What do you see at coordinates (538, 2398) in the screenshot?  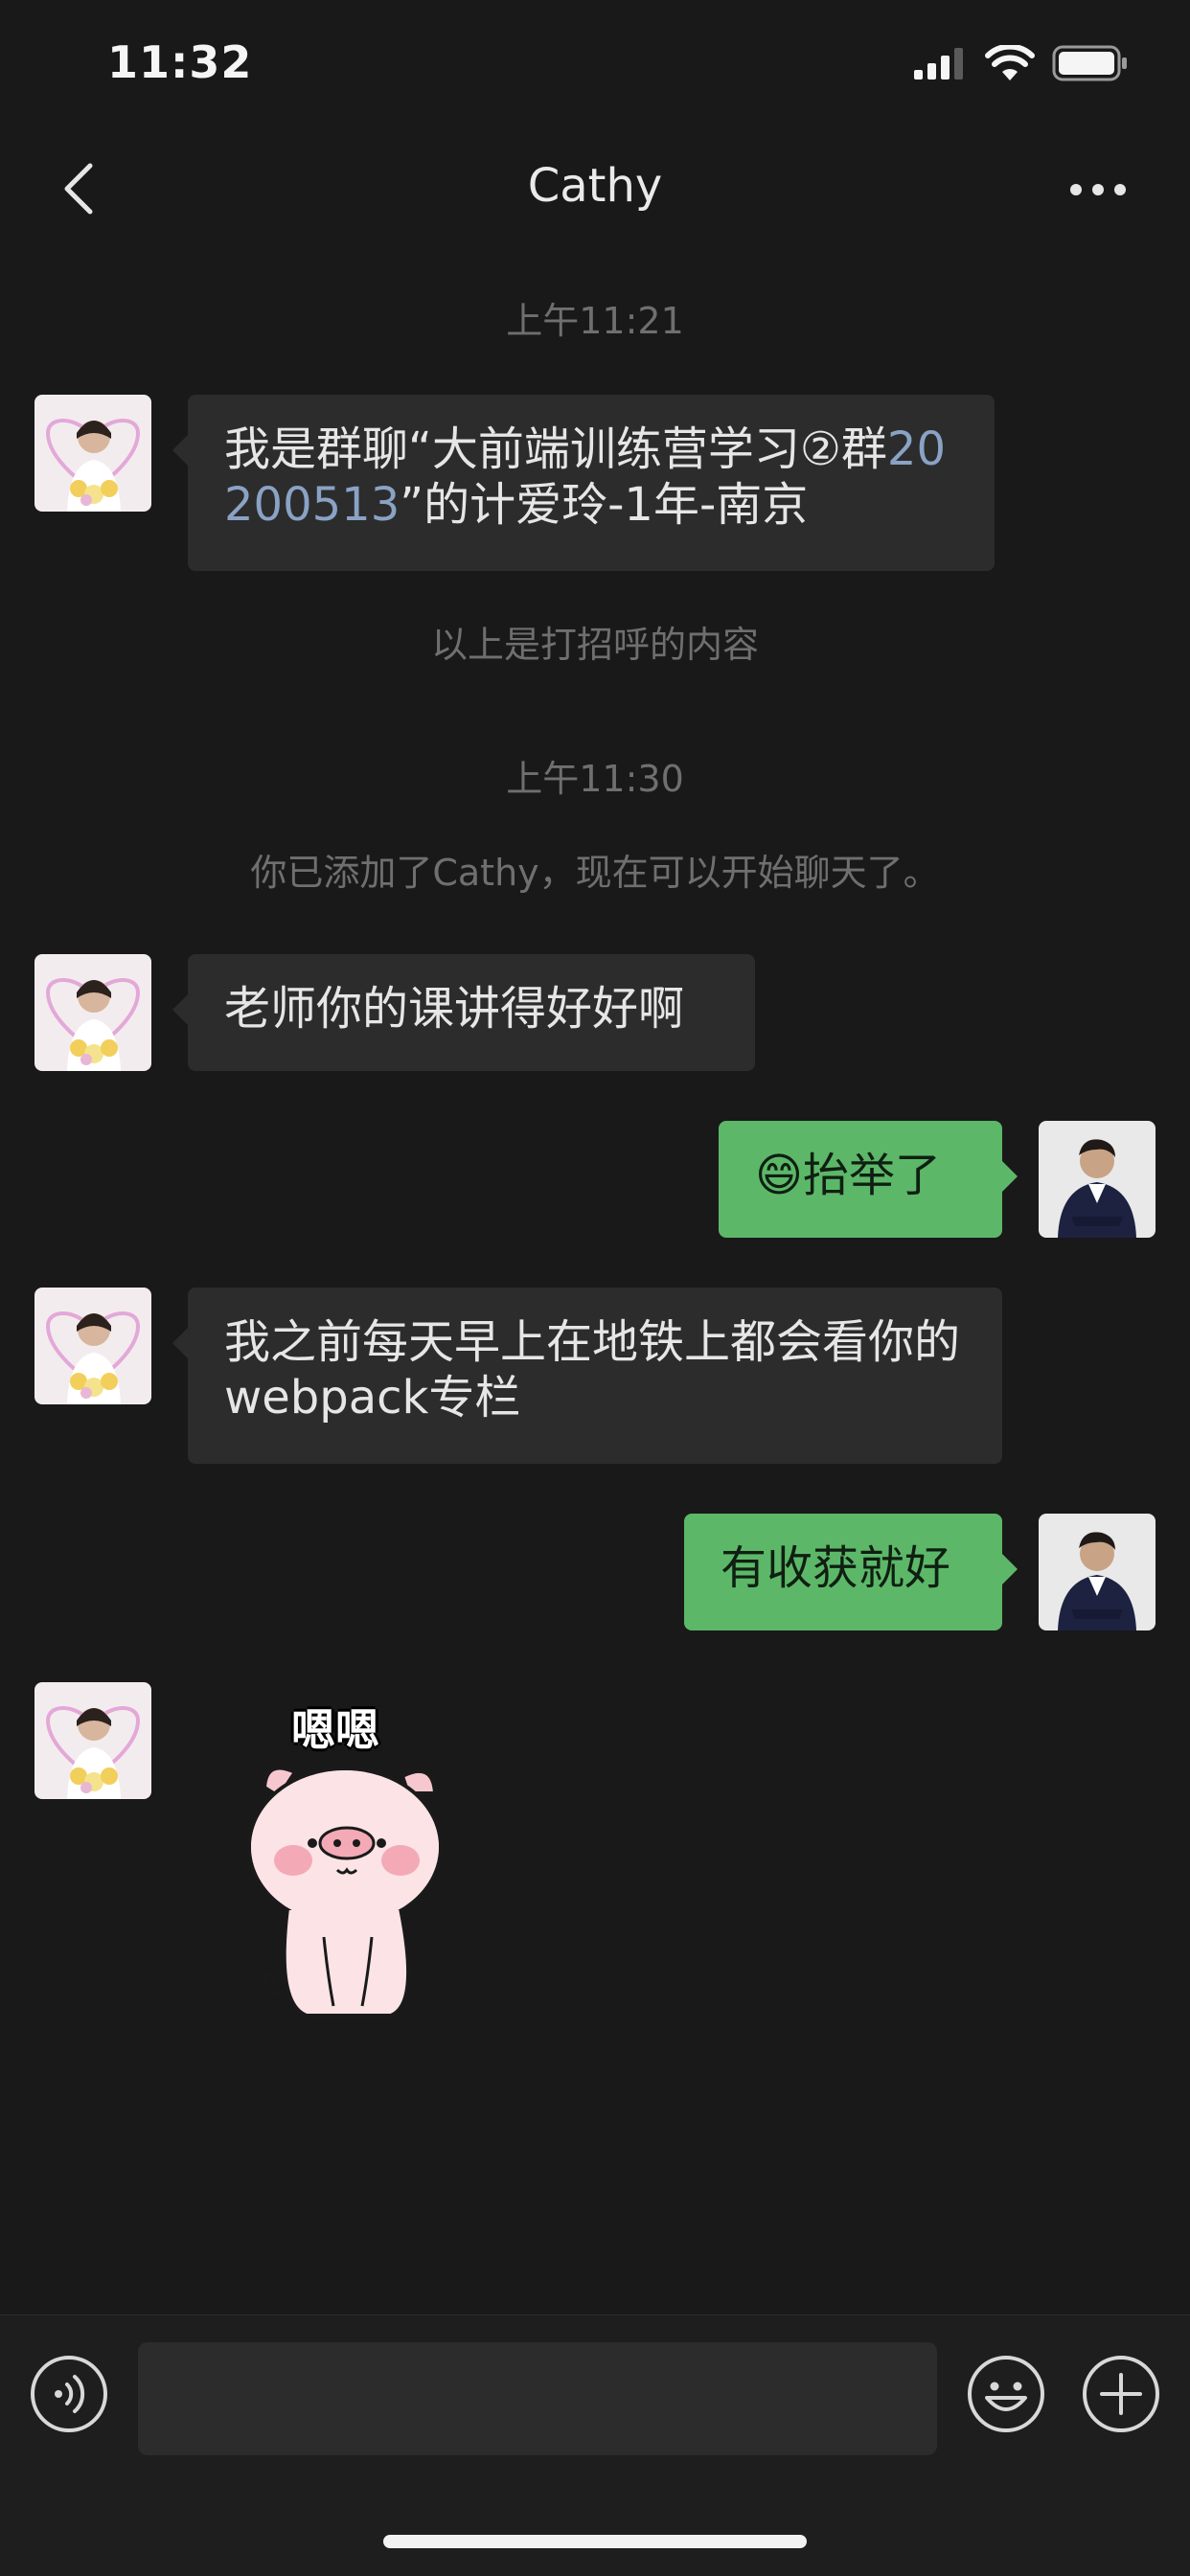 I see `message-input` at bounding box center [538, 2398].